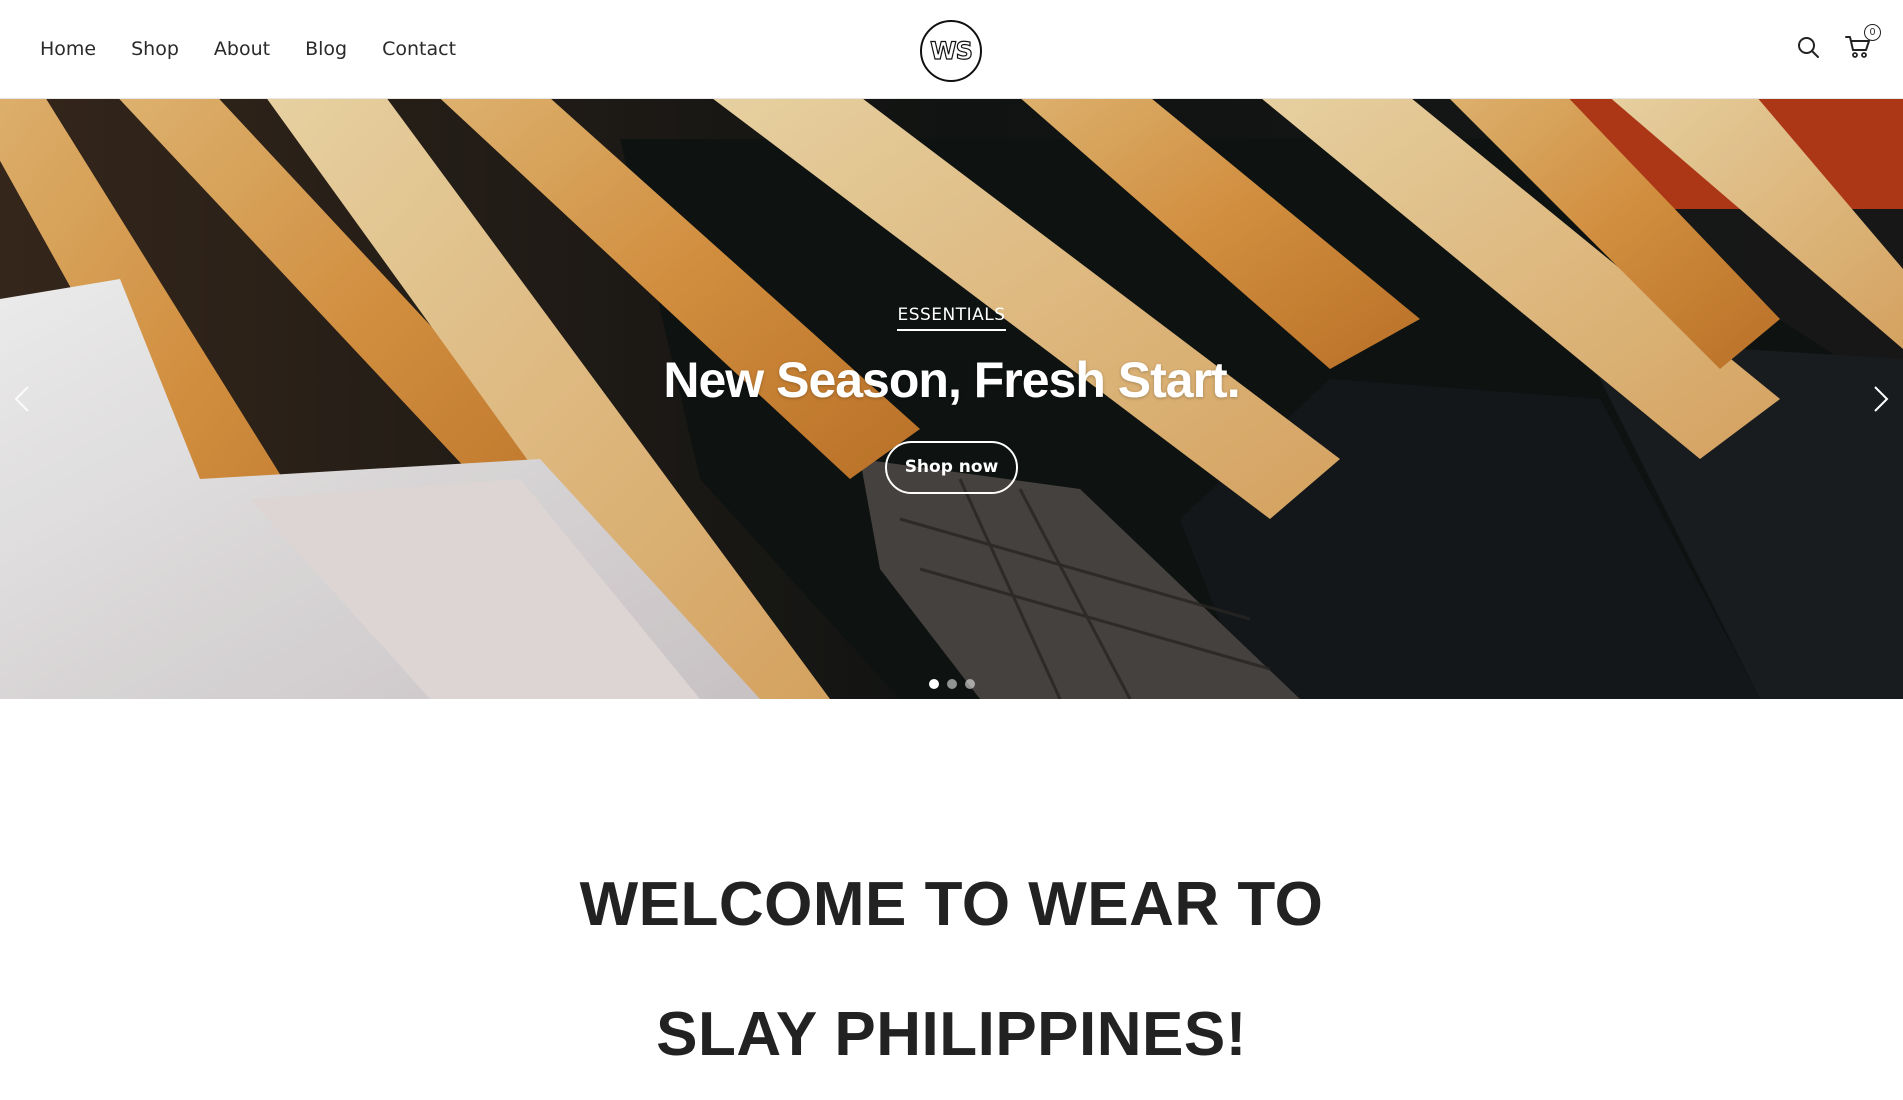  Describe the element at coordinates (419, 49) in the screenshot. I see `nav-item-contact: Contact` at that location.